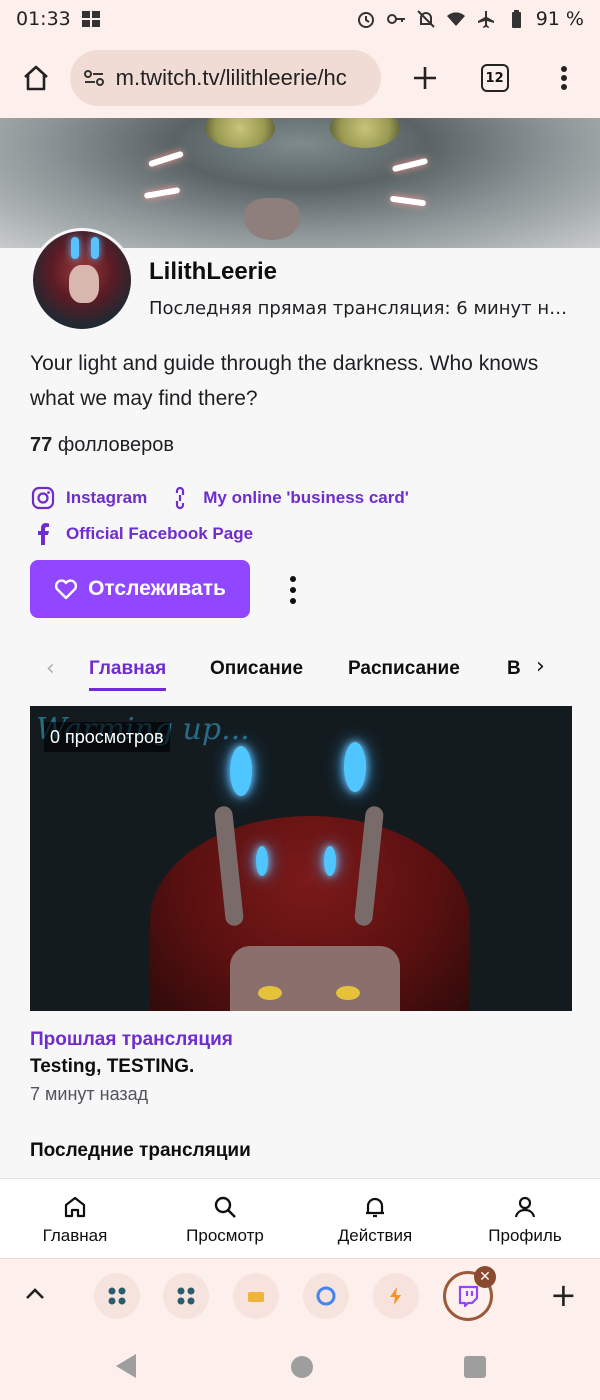 The image size is (600, 1400). What do you see at coordinates (140, 589) in the screenshot?
I see `follow-button: Отслеживать` at bounding box center [140, 589].